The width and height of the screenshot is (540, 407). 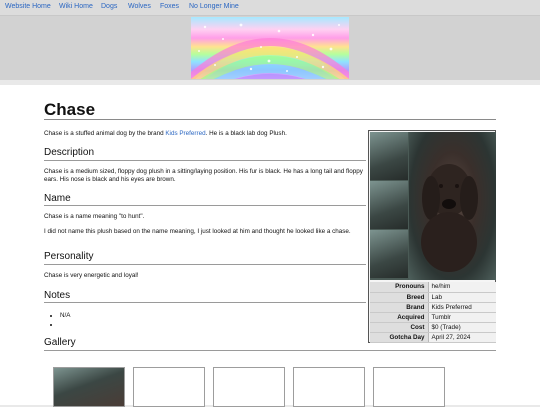 I want to click on table-row: Brand Kids Preferred, so click(x=433, y=307).